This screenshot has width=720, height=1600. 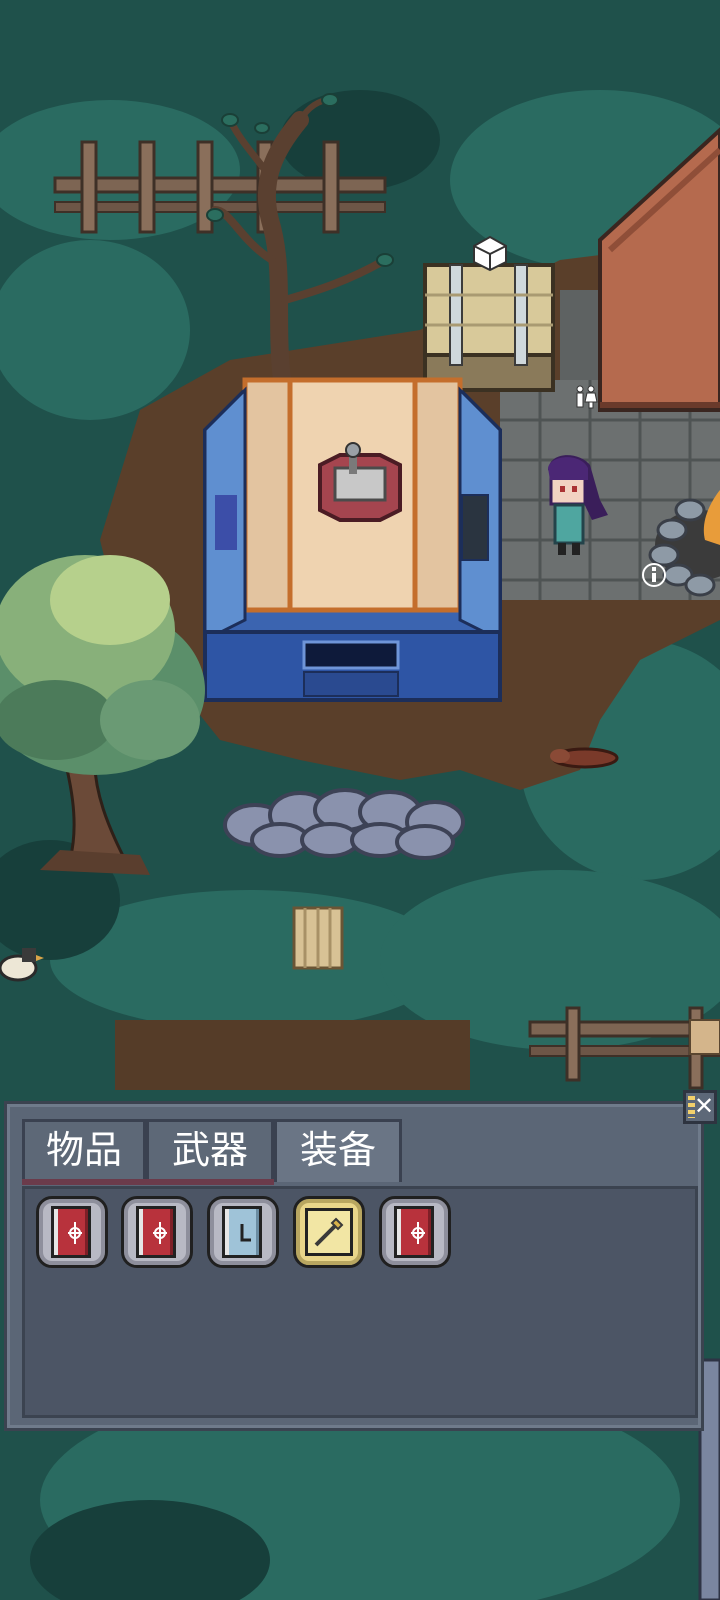 I want to click on supply-crate, so click(x=489, y=327).